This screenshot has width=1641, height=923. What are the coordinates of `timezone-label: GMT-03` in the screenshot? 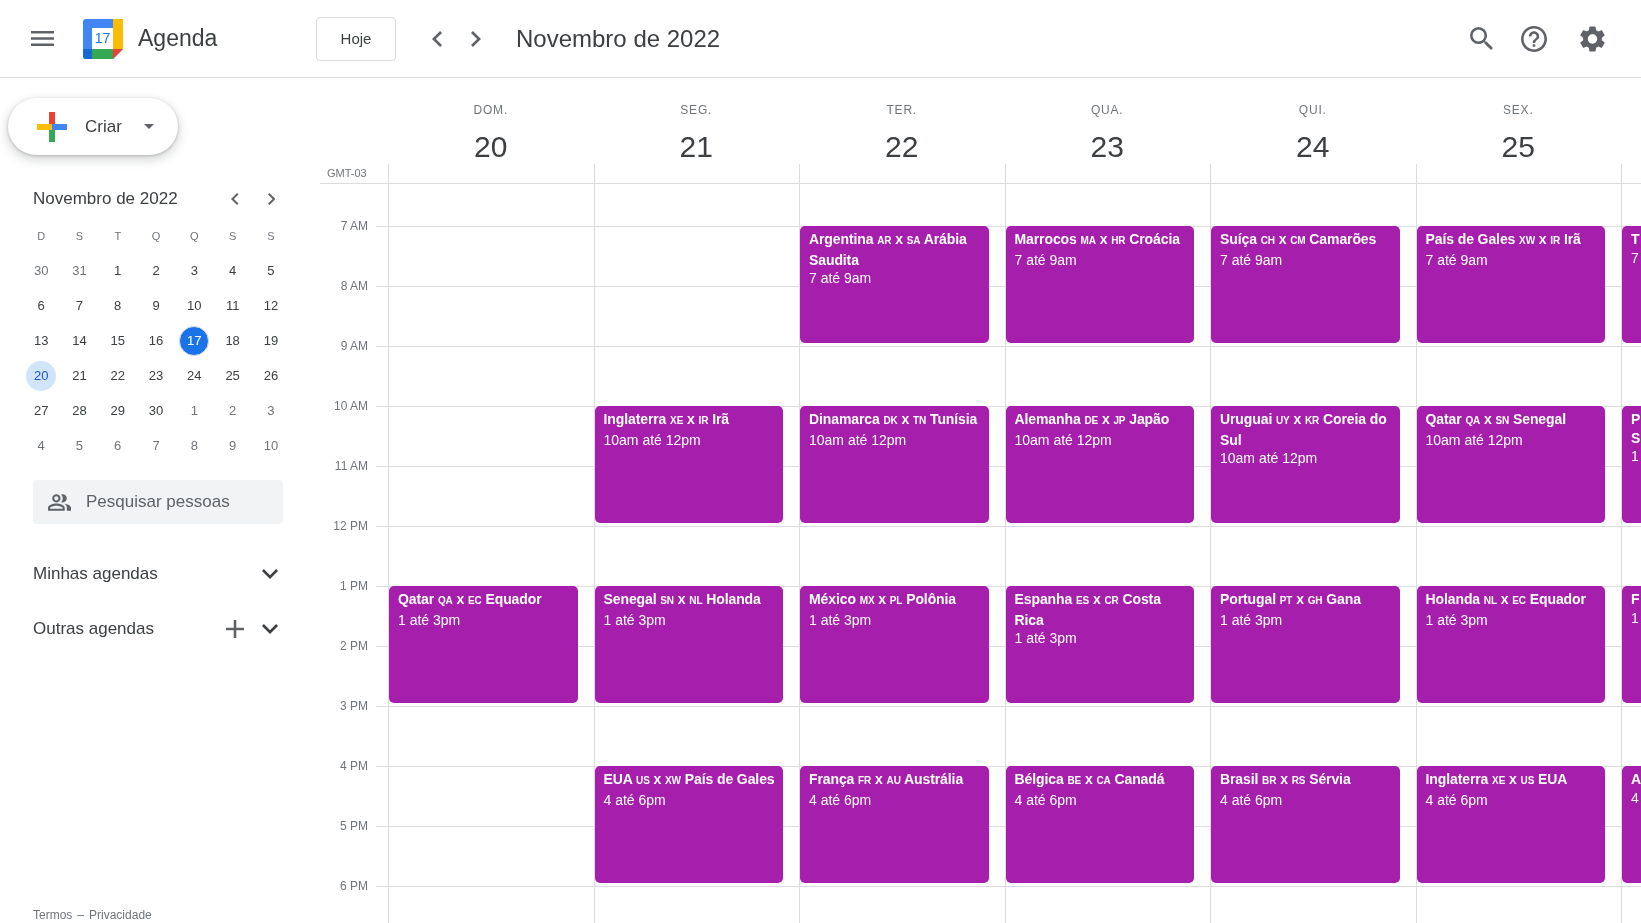 It's located at (347, 173).